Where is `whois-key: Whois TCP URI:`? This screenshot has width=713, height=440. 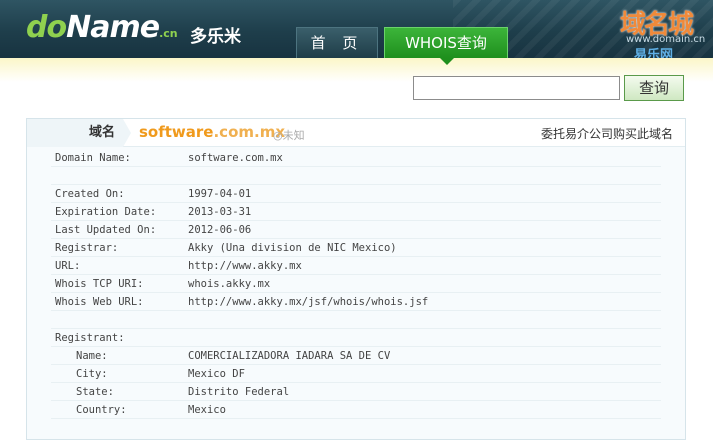 whois-key: Whois TCP URI: is located at coordinates (99, 284).